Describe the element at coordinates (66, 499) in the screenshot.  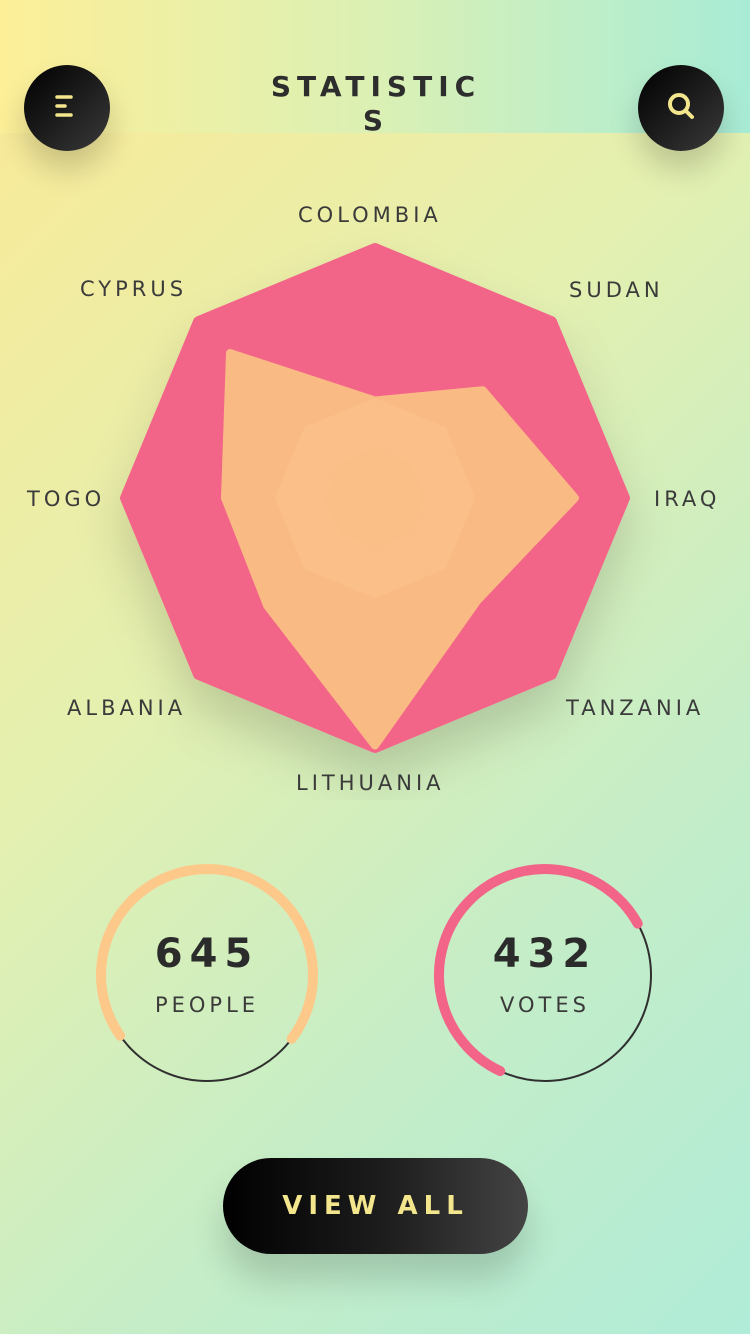
I see `axis-label-togo: TOGO` at that location.